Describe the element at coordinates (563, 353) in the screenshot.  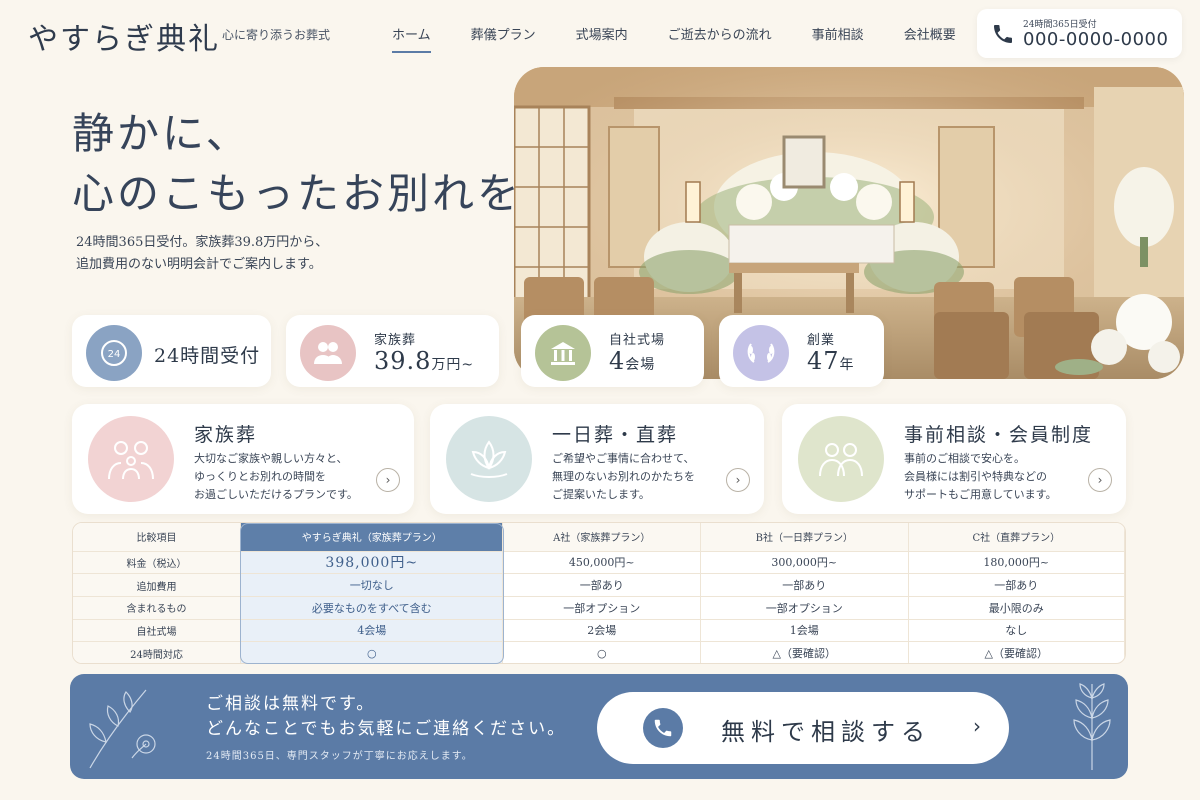
I see `building-icon` at that location.